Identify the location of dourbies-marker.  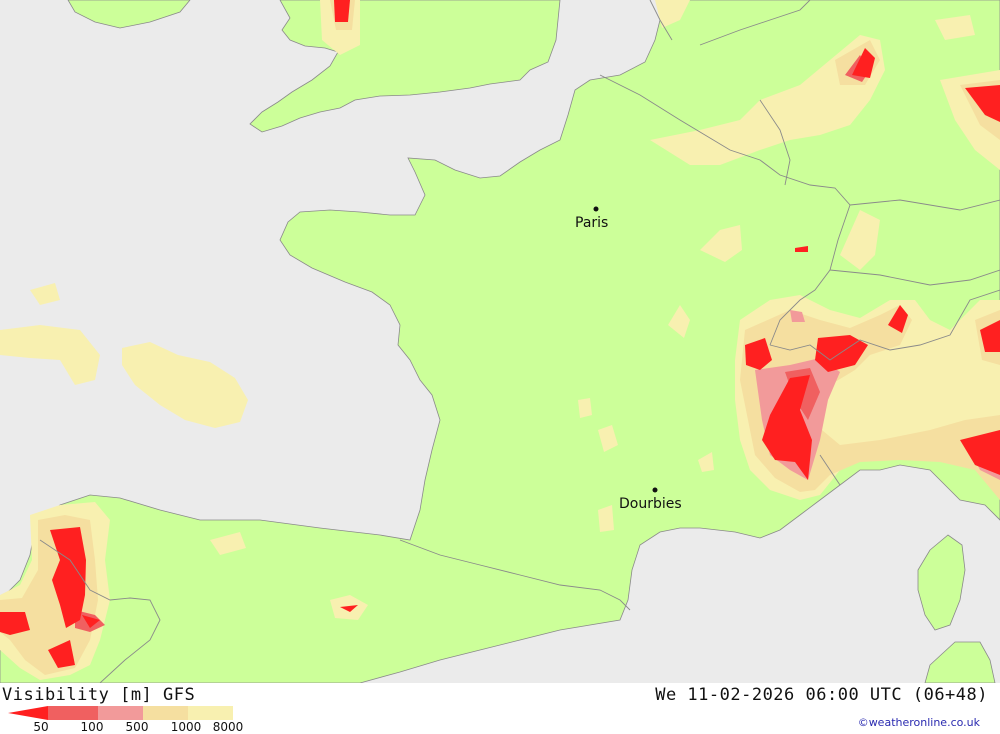
(655, 490).